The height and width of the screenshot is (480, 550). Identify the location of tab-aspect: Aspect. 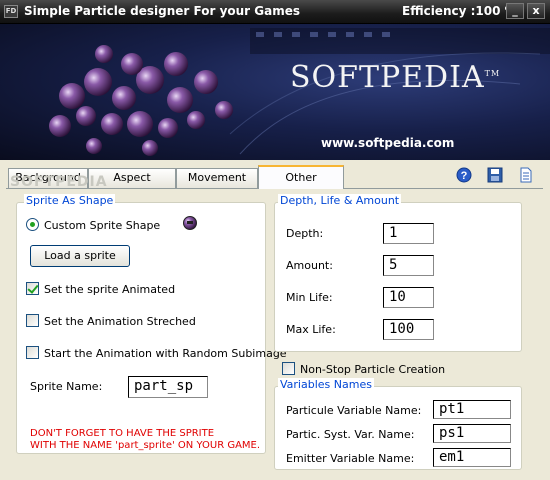
(132, 178).